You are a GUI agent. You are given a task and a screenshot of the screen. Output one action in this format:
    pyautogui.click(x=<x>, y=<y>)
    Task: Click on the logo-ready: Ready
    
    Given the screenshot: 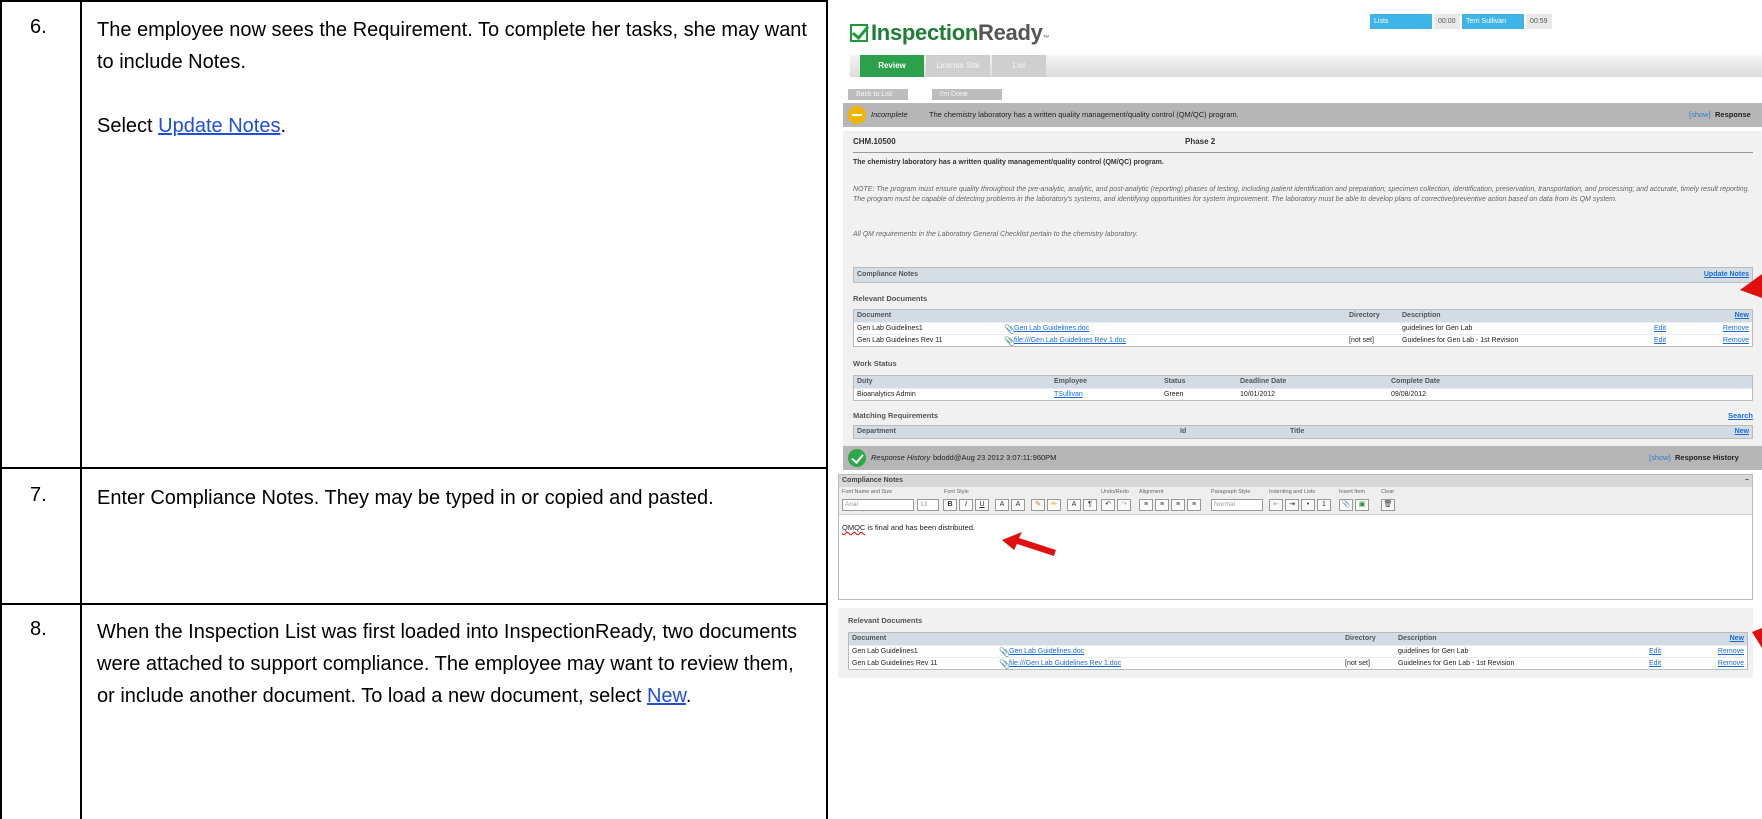 What is the action you would take?
    pyautogui.click(x=1010, y=32)
    